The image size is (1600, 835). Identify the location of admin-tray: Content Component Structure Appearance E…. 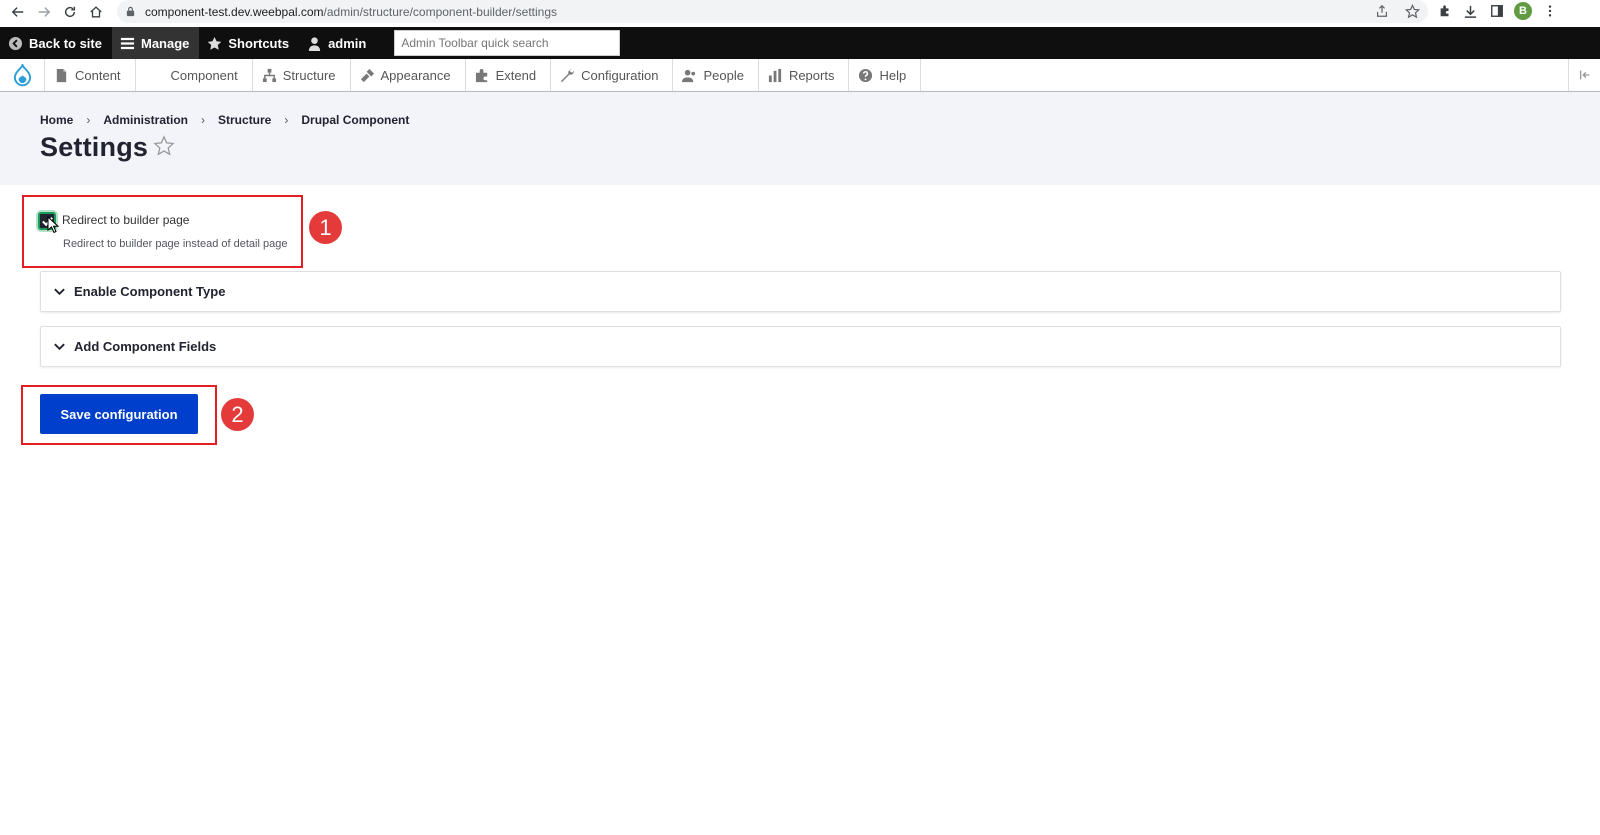
(800, 75).